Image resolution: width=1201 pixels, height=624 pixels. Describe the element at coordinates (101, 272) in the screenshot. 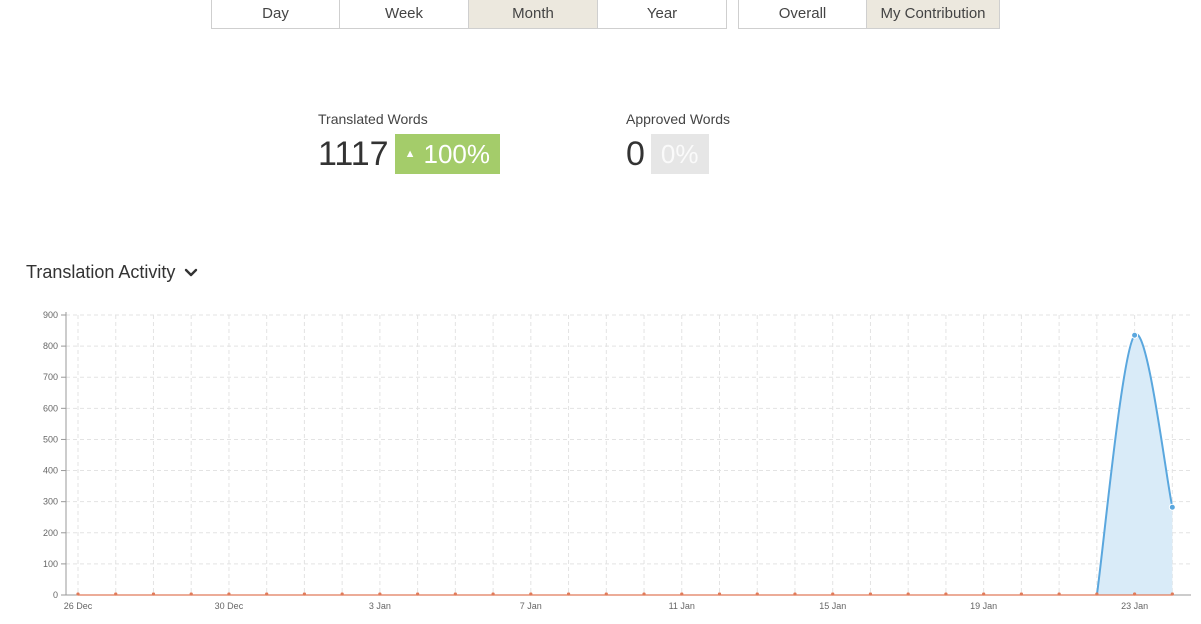

I see `translation-activity-title: Translation Activity` at that location.